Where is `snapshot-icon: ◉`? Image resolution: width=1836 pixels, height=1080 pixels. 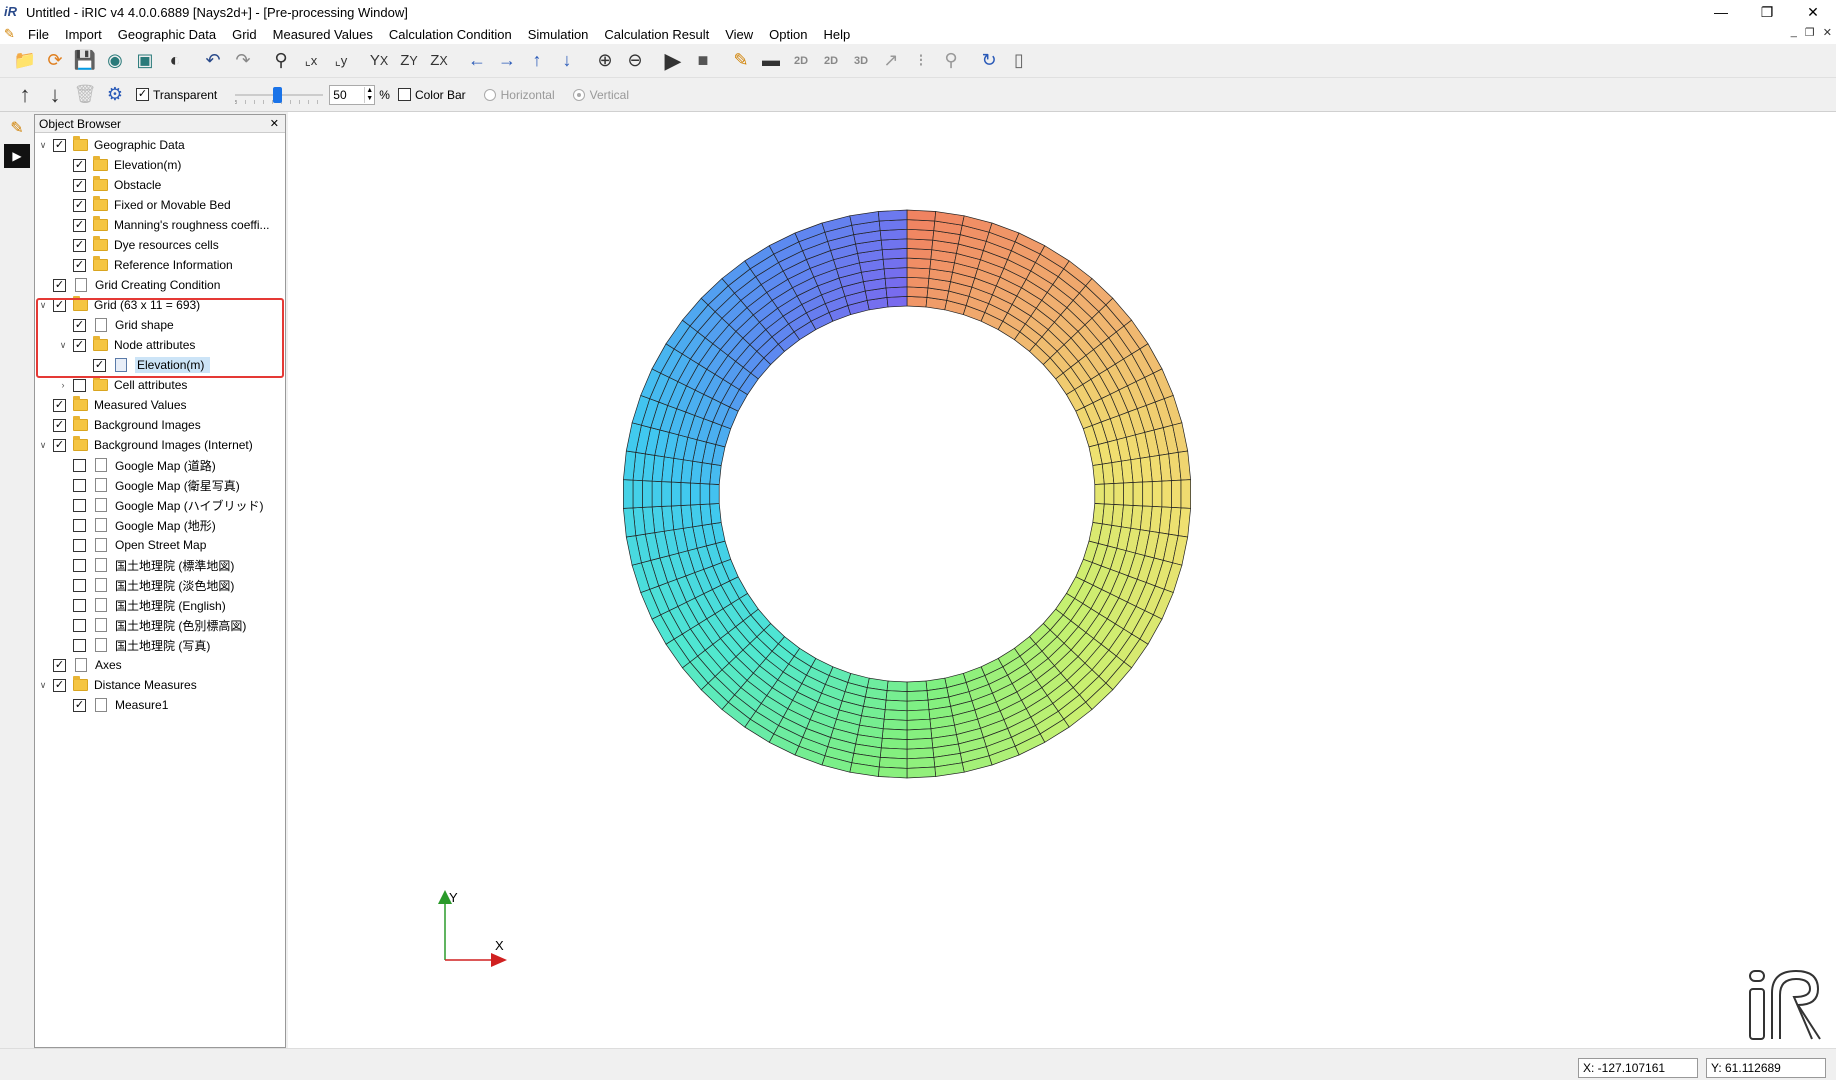
snapshot-icon: ◉ is located at coordinates (115, 61).